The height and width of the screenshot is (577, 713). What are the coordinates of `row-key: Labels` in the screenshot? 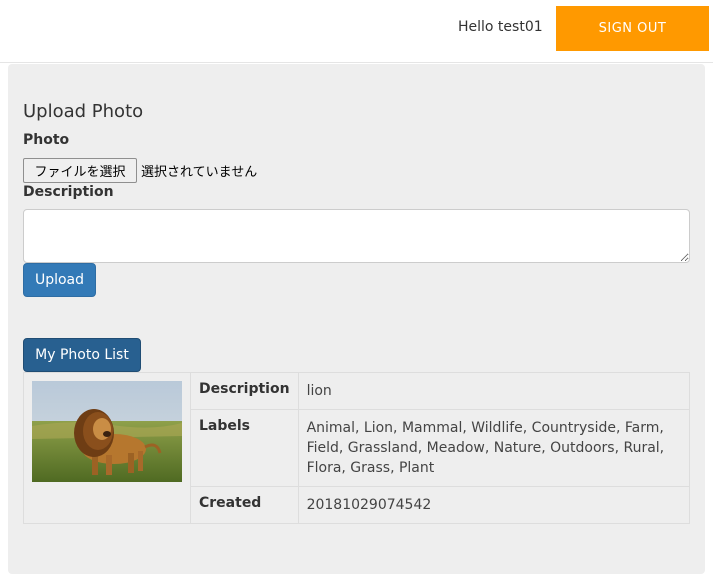 It's located at (244, 448).